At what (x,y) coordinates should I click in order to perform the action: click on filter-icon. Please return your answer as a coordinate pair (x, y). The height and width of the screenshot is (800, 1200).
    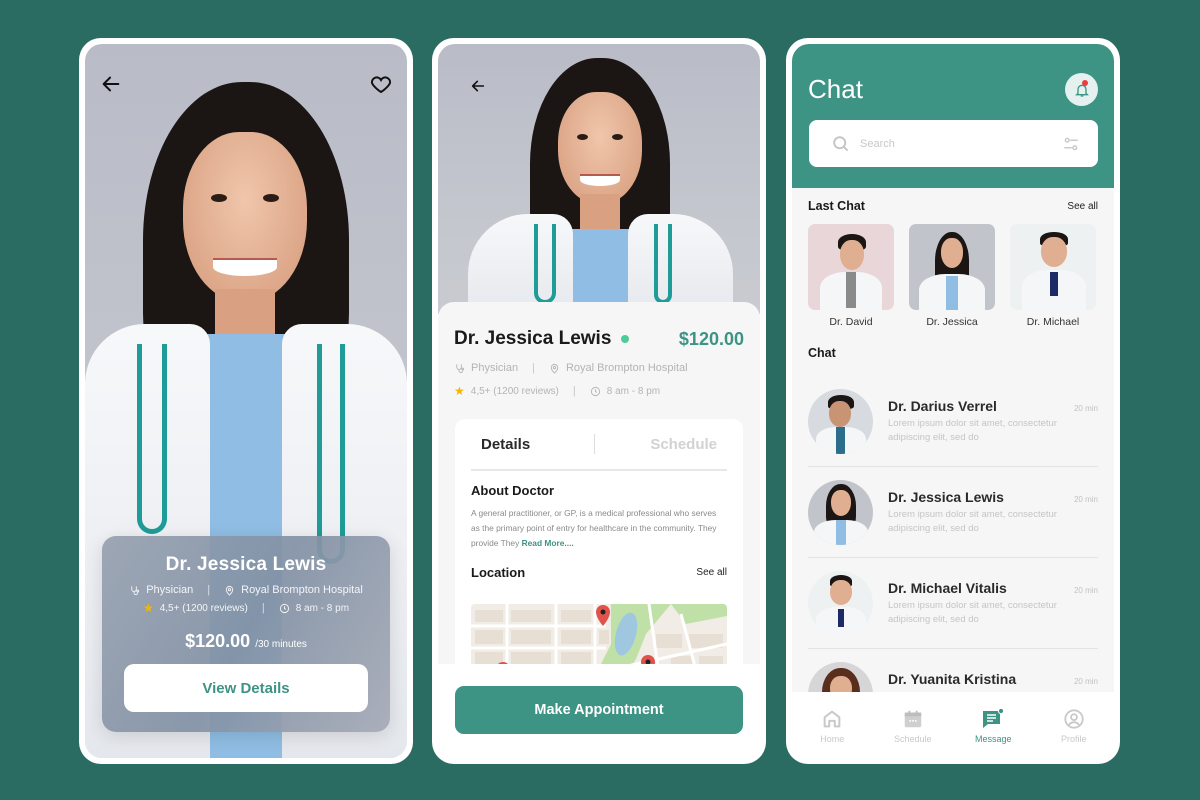
    Looking at the image, I should click on (1071, 144).